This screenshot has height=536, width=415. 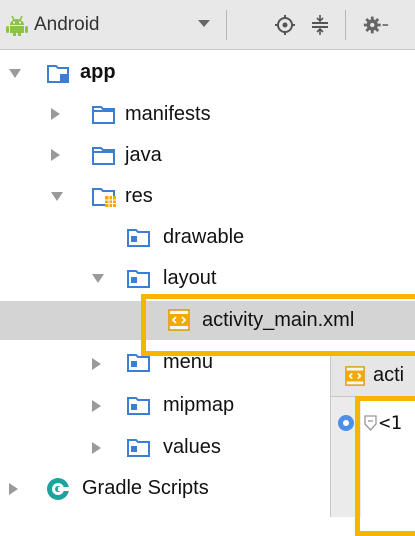 I want to click on scroll-from-source-button, so click(x=285, y=25).